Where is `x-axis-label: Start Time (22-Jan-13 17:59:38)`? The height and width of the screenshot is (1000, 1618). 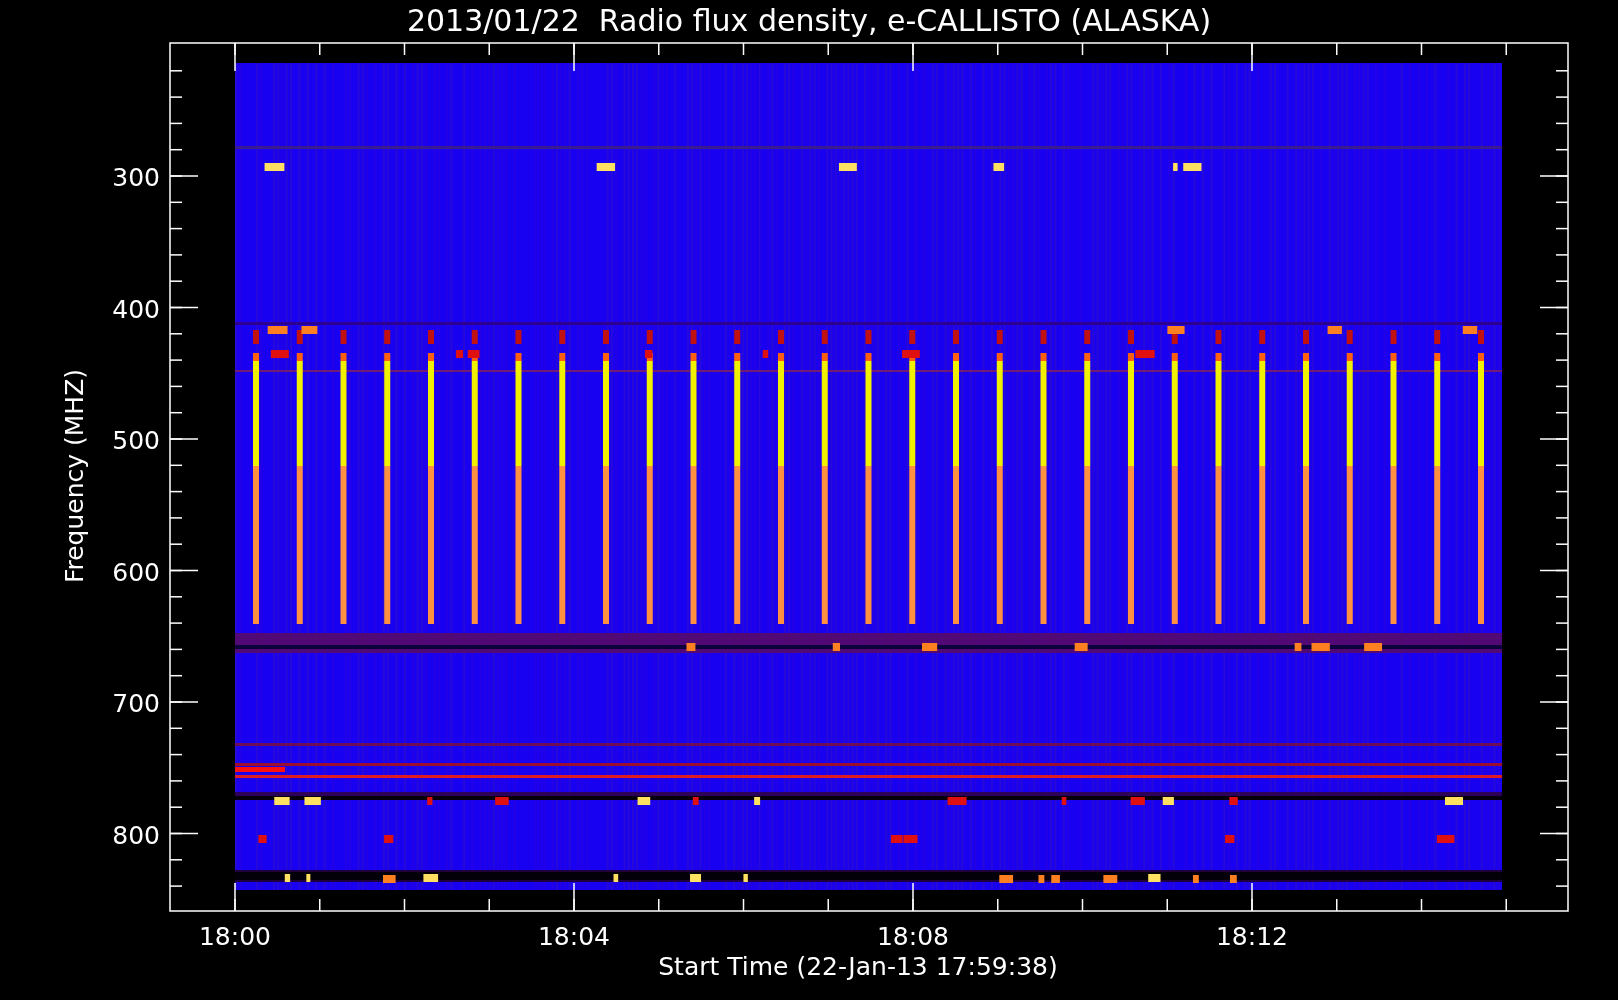 x-axis-label: Start Time (22-Jan-13 17:59:38) is located at coordinates (858, 966).